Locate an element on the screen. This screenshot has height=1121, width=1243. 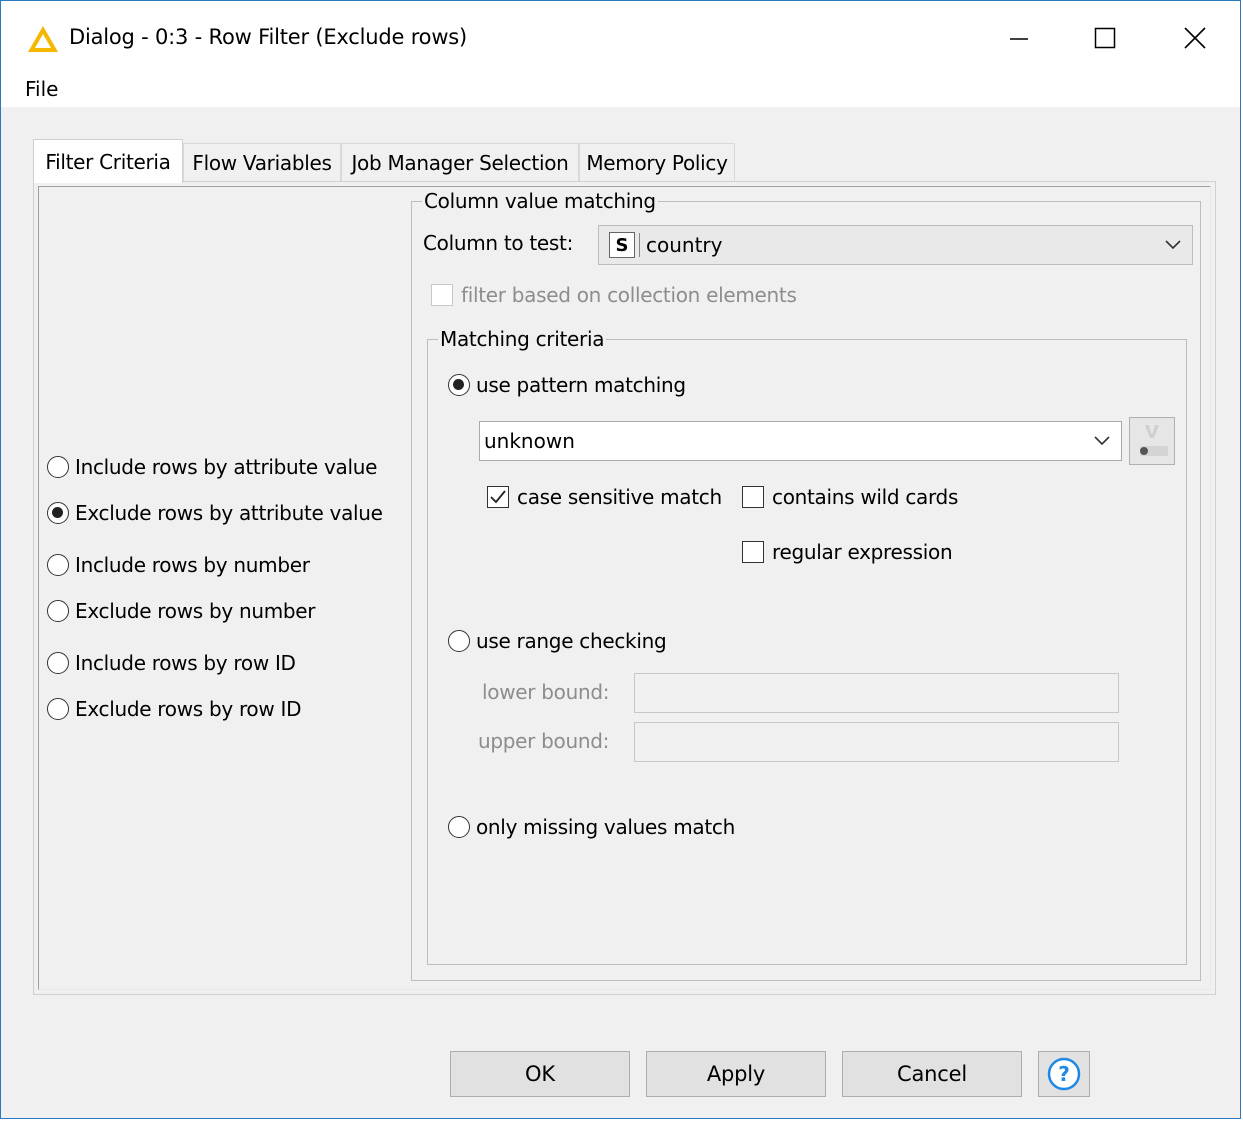
option-label: Include rows by attribute value is located at coordinates (226, 467).